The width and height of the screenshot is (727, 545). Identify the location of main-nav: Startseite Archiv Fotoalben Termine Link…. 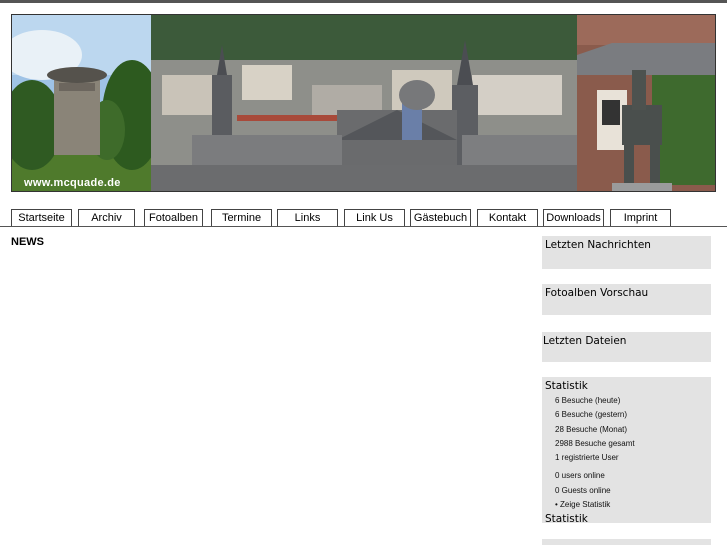
(363, 218).